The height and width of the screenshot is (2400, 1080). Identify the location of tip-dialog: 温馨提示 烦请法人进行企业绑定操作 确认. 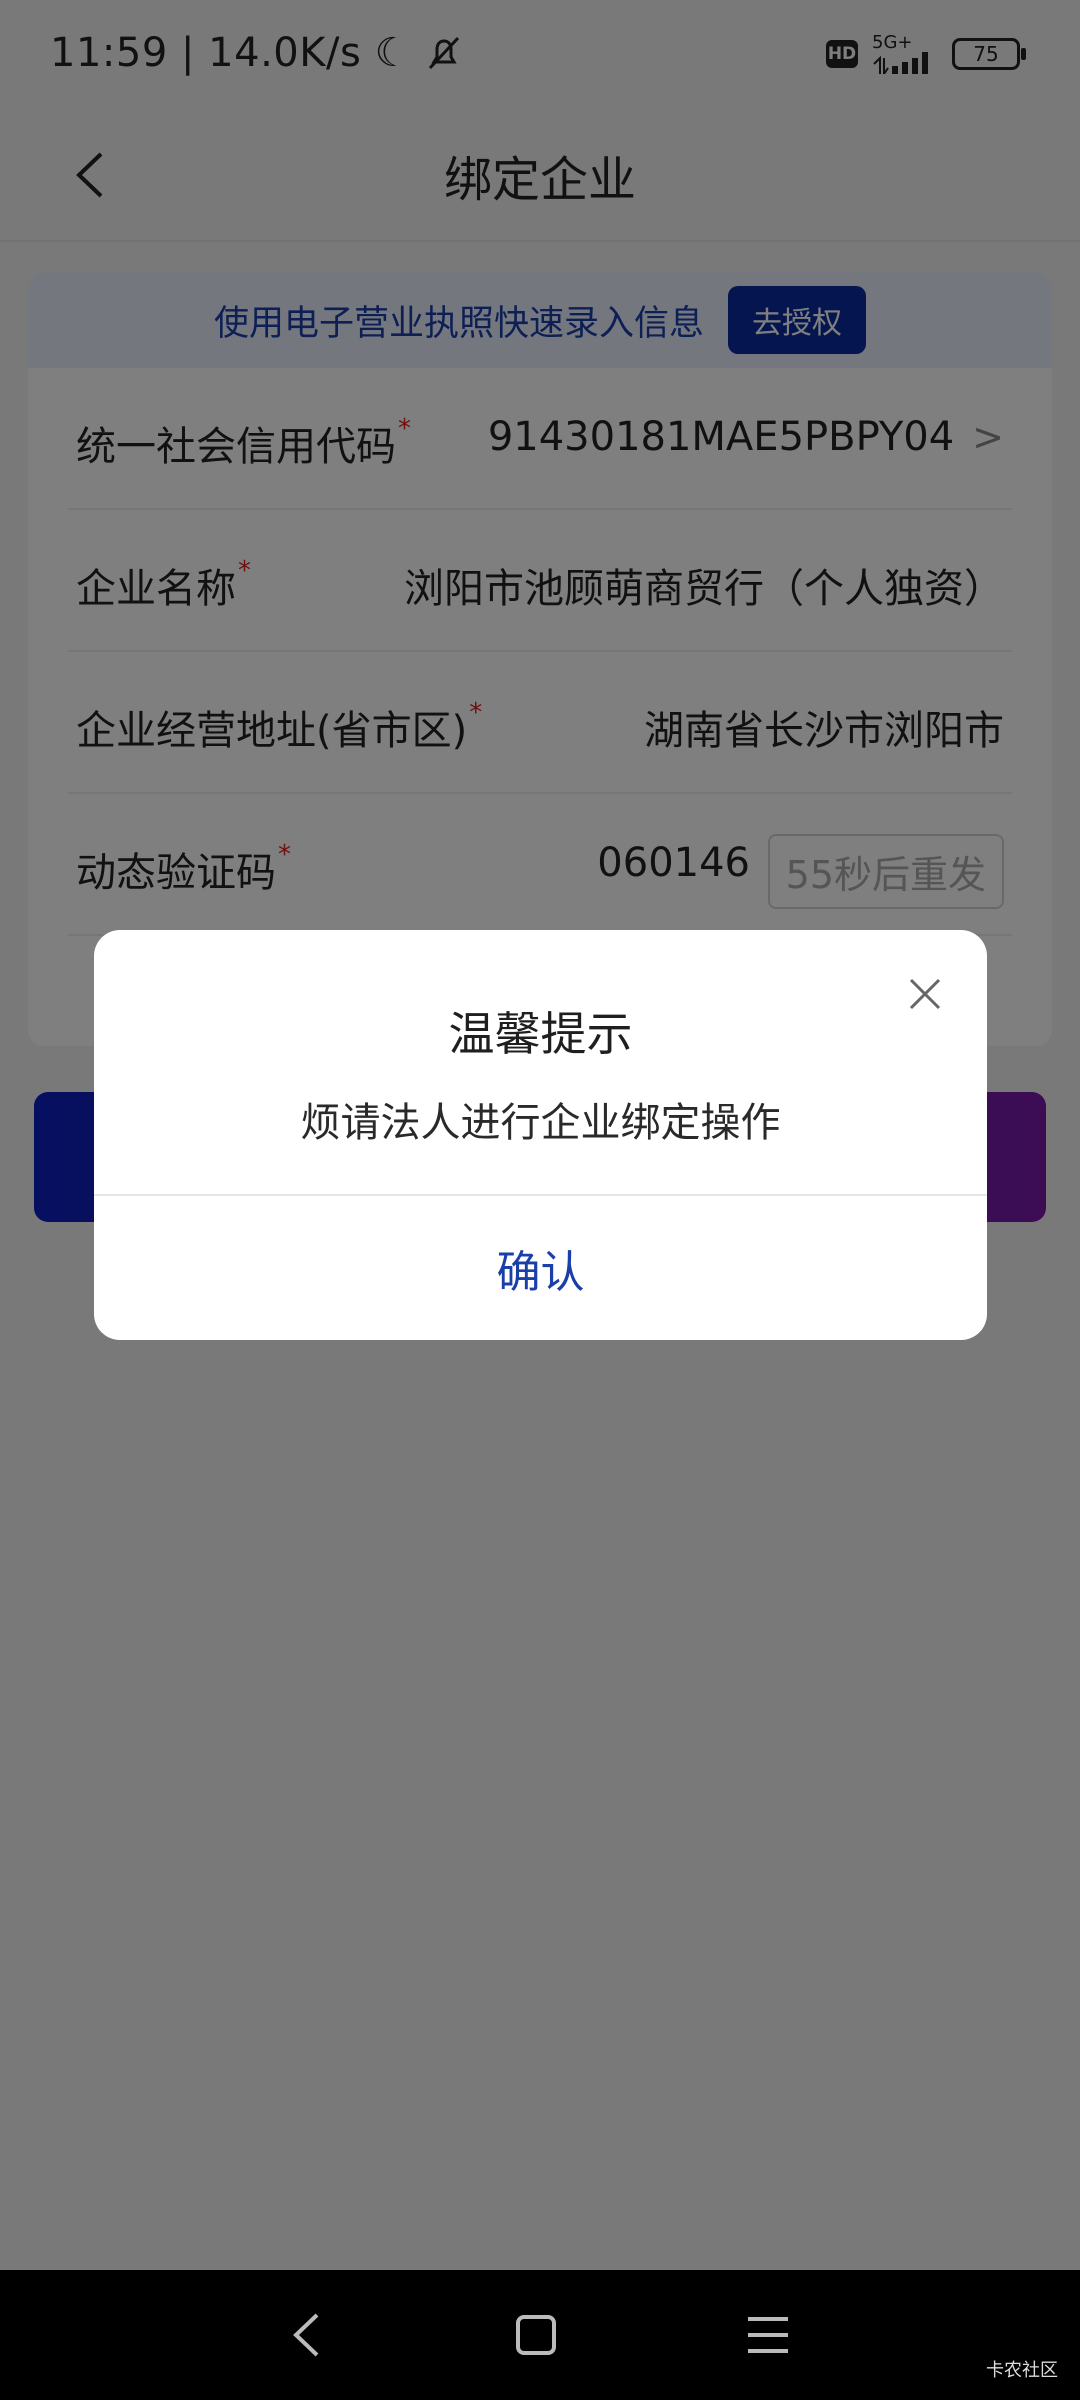
(540, 1135).